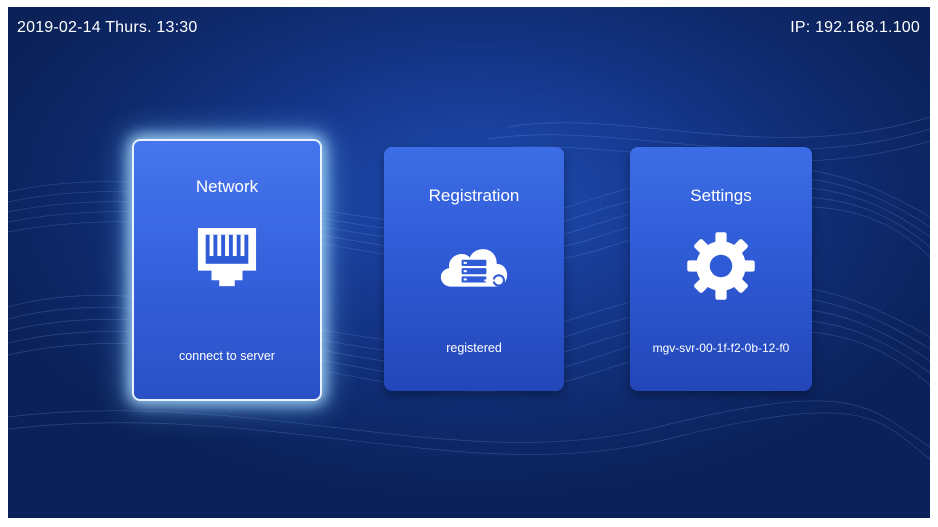 Image resolution: width=938 pixels, height=527 pixels. Describe the element at coordinates (107, 27) in the screenshot. I see `datetime-text: 2019-02-14 Thurs. 13:30` at that location.